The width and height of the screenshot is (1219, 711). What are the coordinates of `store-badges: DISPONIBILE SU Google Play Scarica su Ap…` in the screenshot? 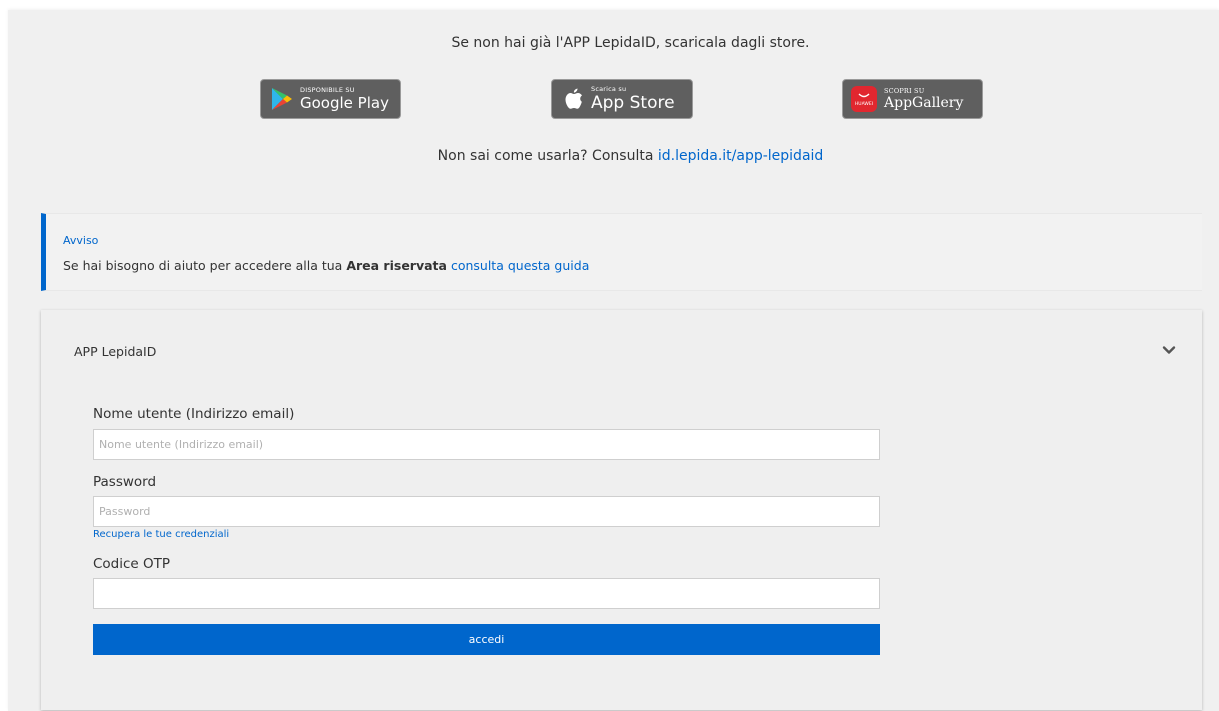 It's located at (613, 100).